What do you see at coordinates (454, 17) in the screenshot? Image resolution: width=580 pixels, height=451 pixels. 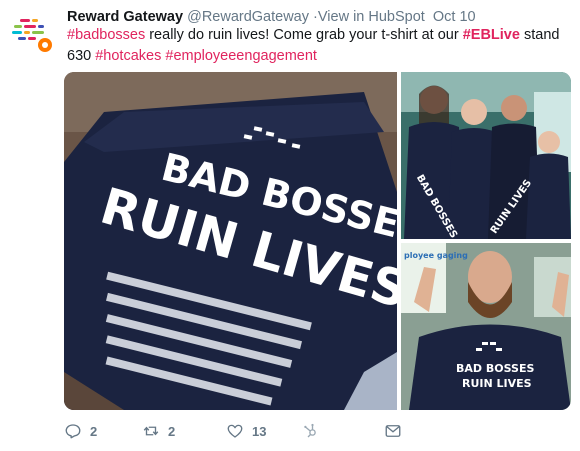 I see `tweet-date: Oct 10` at bounding box center [454, 17].